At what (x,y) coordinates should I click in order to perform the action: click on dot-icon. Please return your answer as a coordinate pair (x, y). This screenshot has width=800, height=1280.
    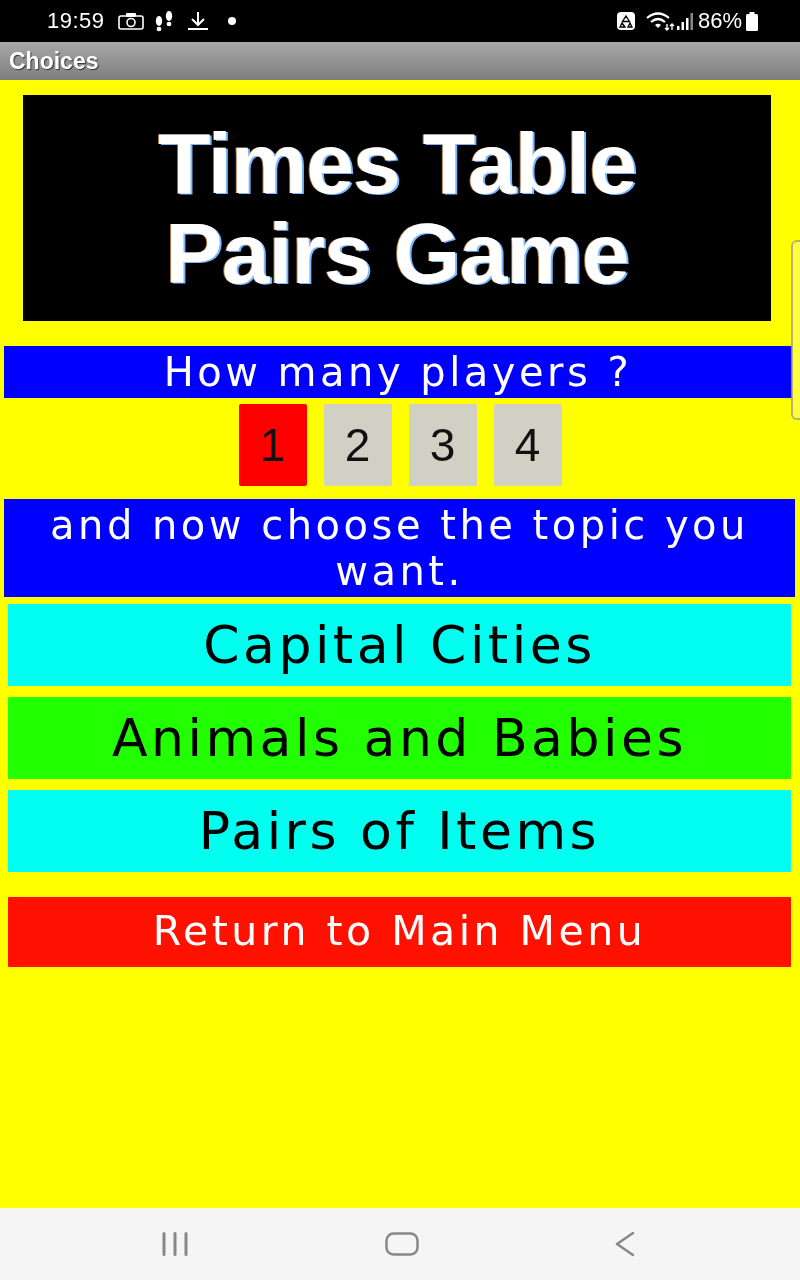
    Looking at the image, I should click on (231, 21).